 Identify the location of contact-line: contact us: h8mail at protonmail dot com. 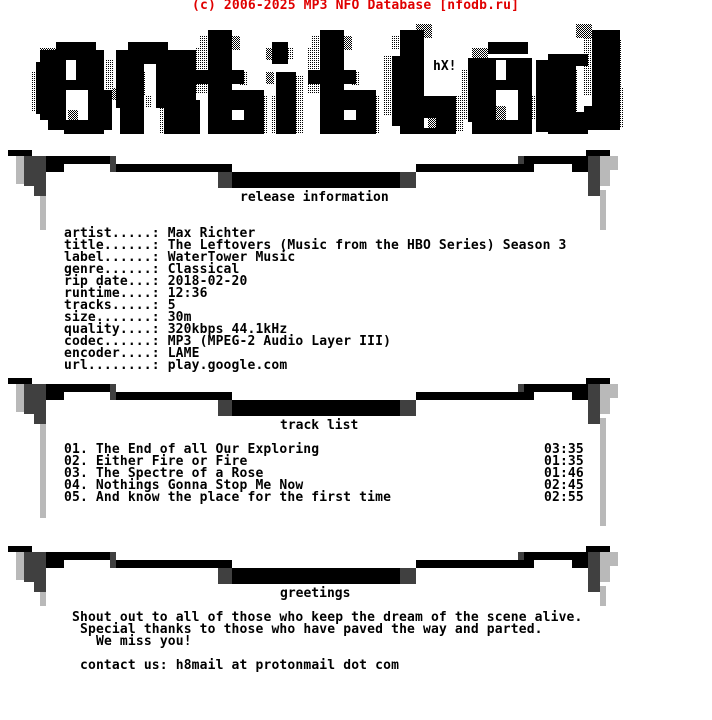
(240, 665).